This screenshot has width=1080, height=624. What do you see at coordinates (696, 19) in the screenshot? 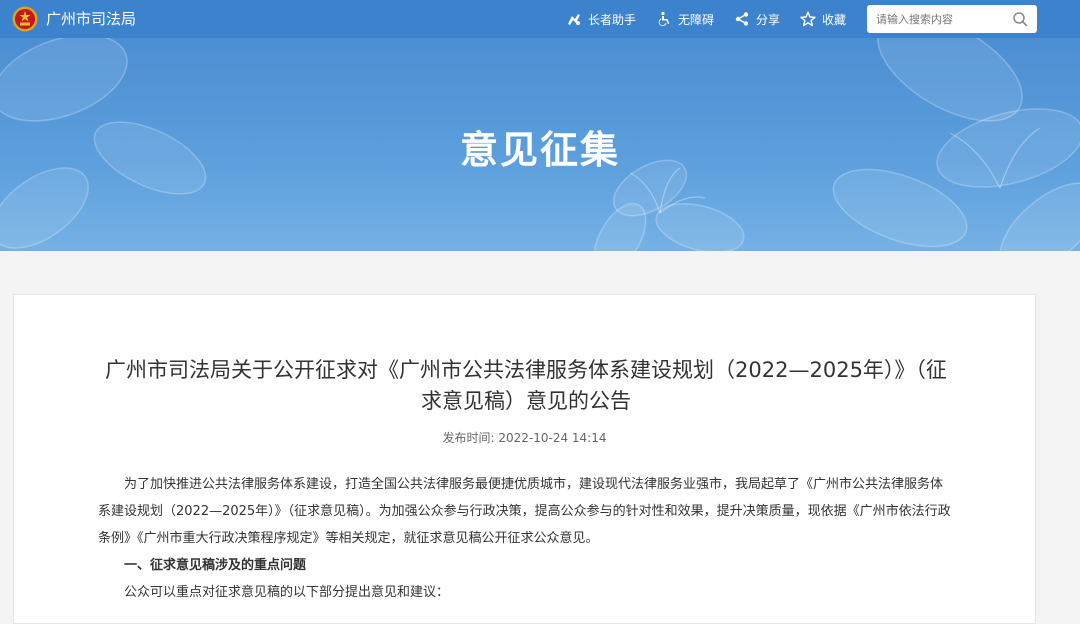
I see `accessibility-label: 无障碍` at bounding box center [696, 19].